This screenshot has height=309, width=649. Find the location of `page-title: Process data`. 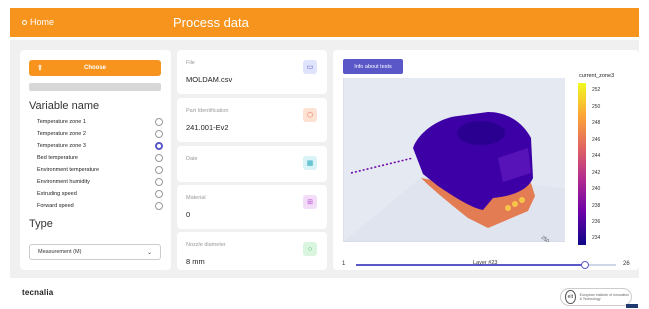

page-title: Process data is located at coordinates (211, 22).